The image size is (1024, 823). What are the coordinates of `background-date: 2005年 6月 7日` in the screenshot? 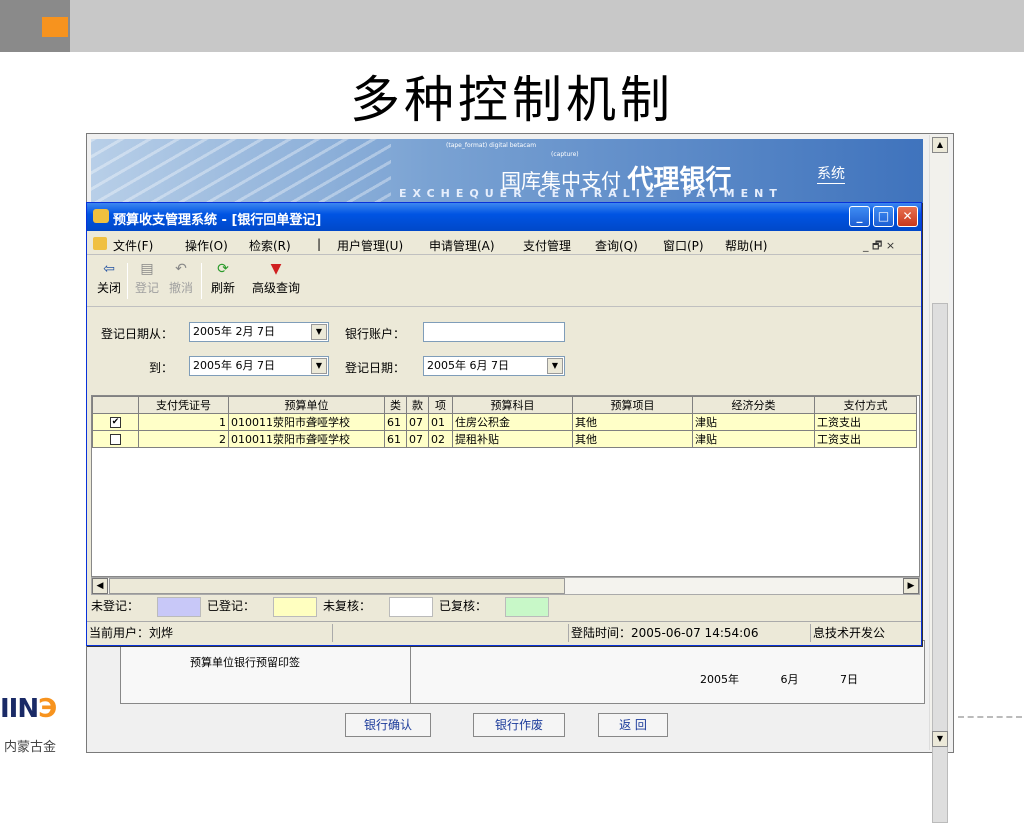 It's located at (779, 679).